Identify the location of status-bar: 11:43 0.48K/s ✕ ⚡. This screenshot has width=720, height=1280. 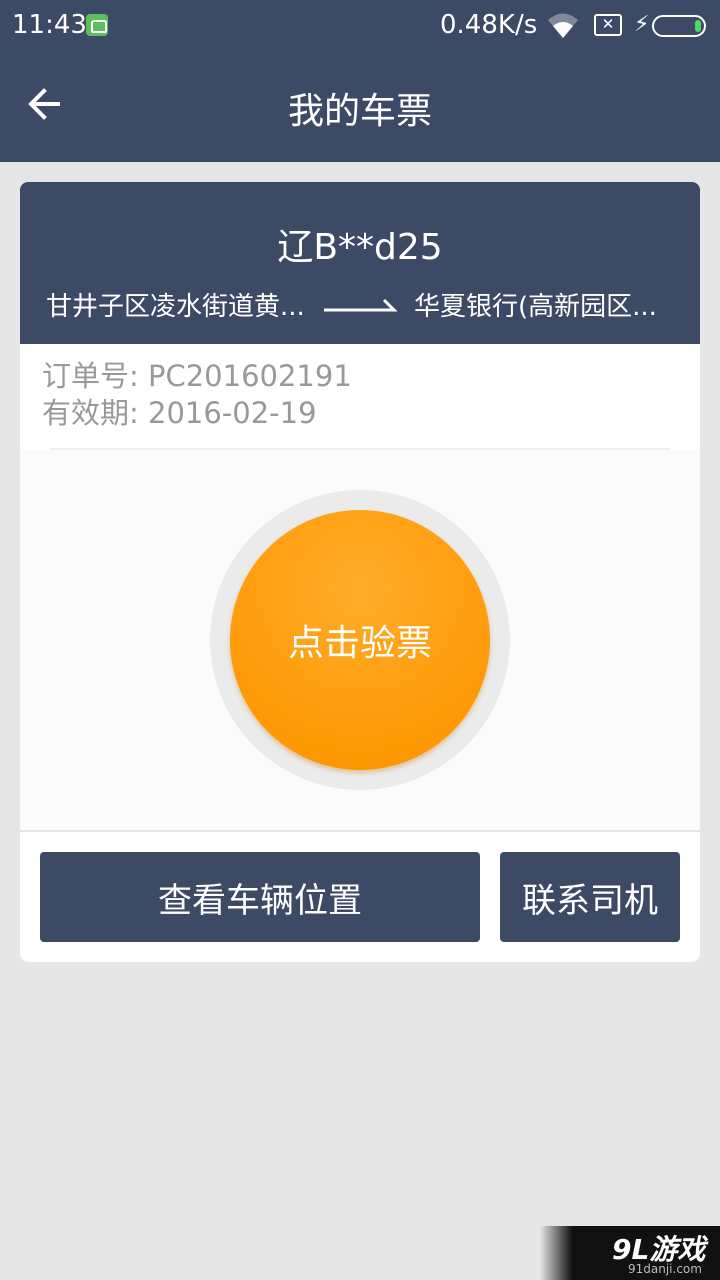
(360, 26).